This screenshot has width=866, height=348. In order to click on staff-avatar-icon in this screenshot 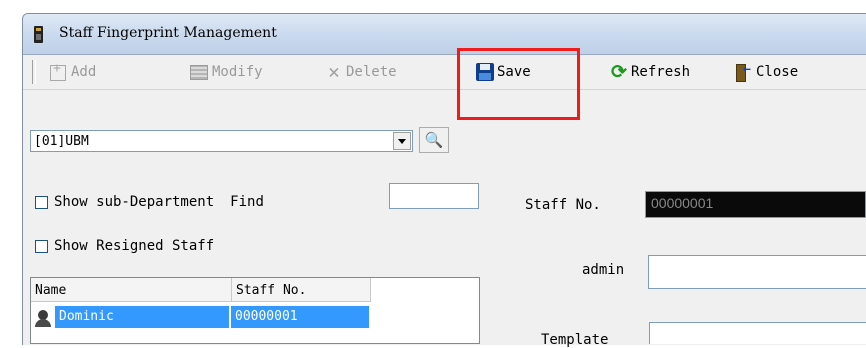, I will do `click(43, 318)`.